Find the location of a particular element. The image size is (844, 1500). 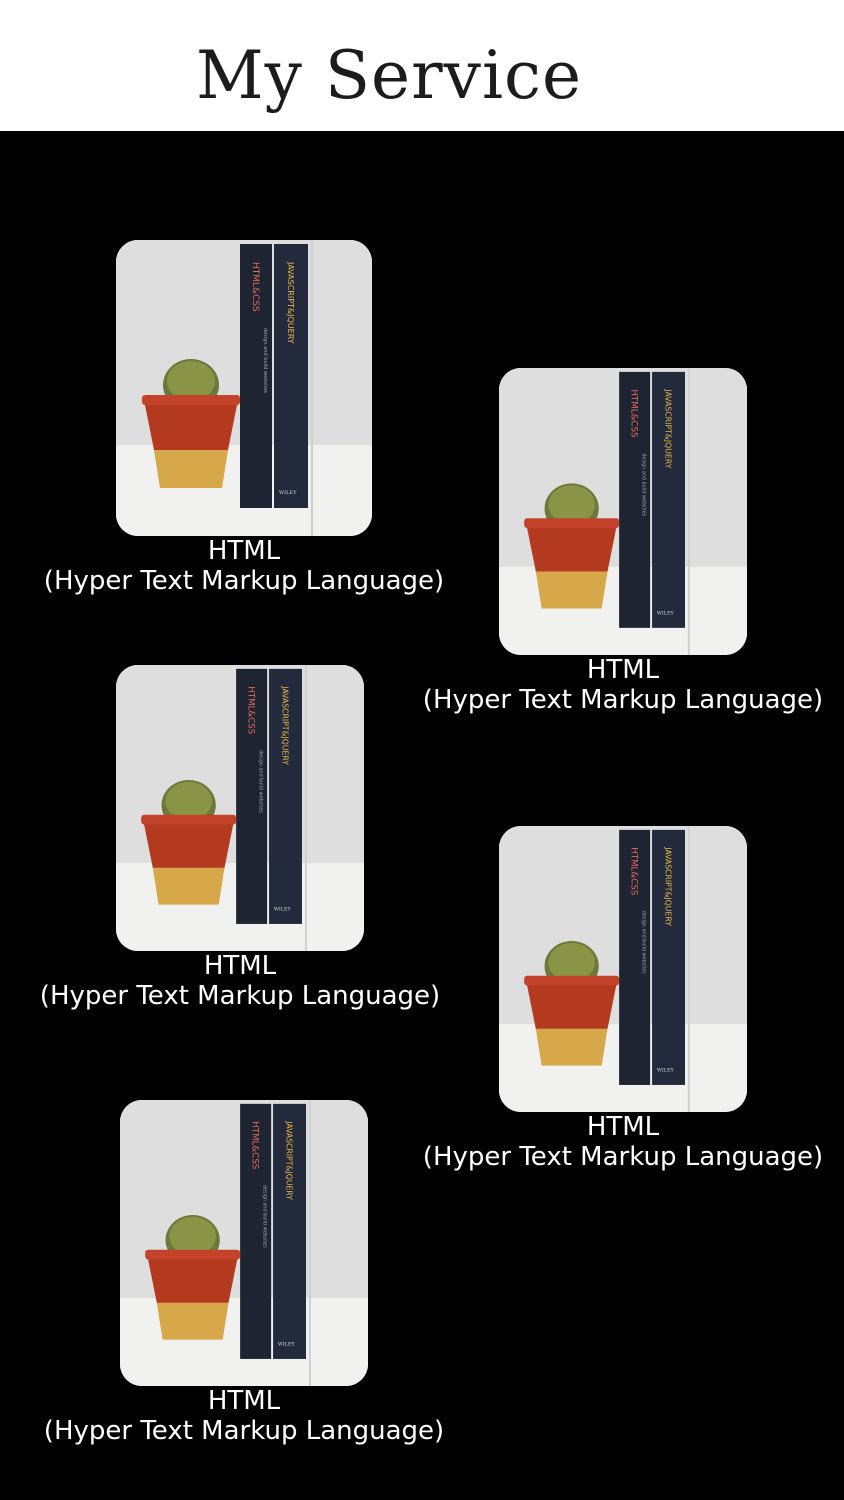

header: My Service is located at coordinates (422, 65).